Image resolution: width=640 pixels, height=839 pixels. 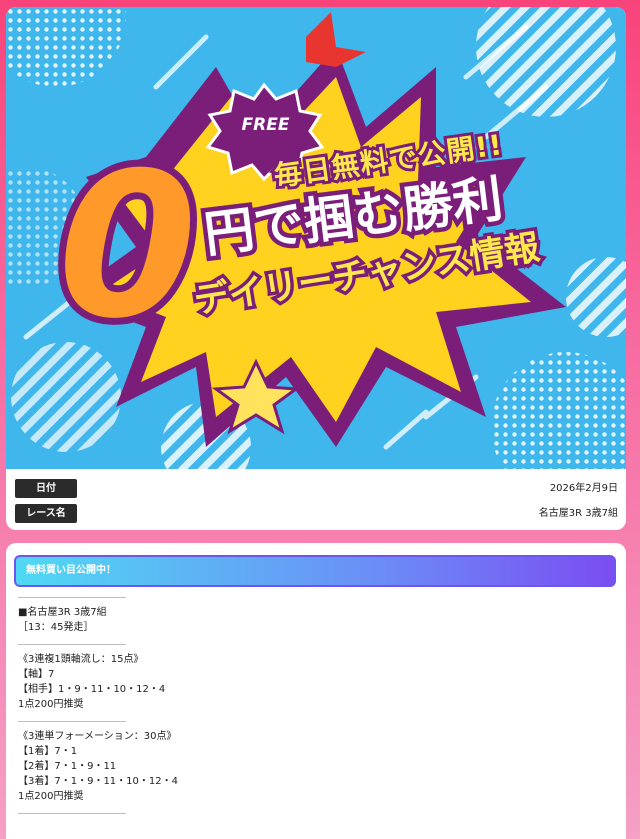 I want to click on date-label: 日付, so click(x=46, y=488).